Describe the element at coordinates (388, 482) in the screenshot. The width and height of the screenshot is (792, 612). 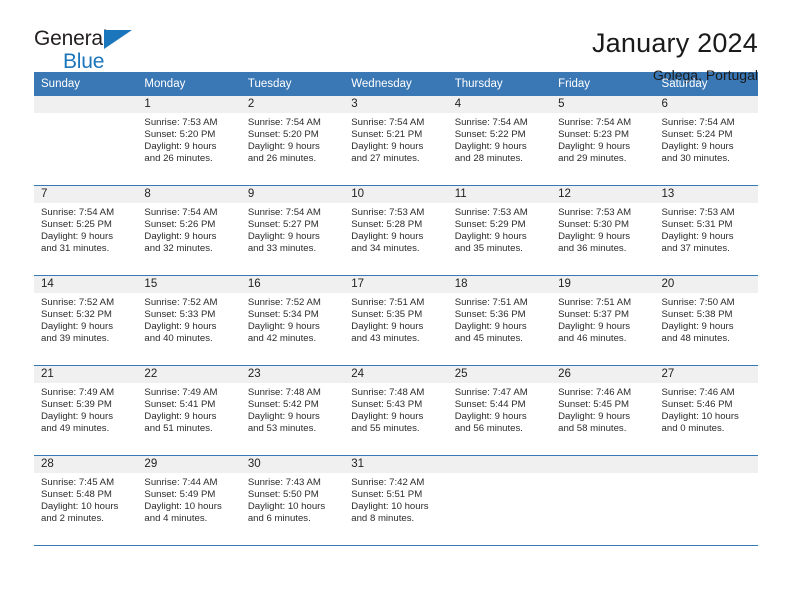
I see `sunrise-text: Sunrise: 7:42 AM` at that location.